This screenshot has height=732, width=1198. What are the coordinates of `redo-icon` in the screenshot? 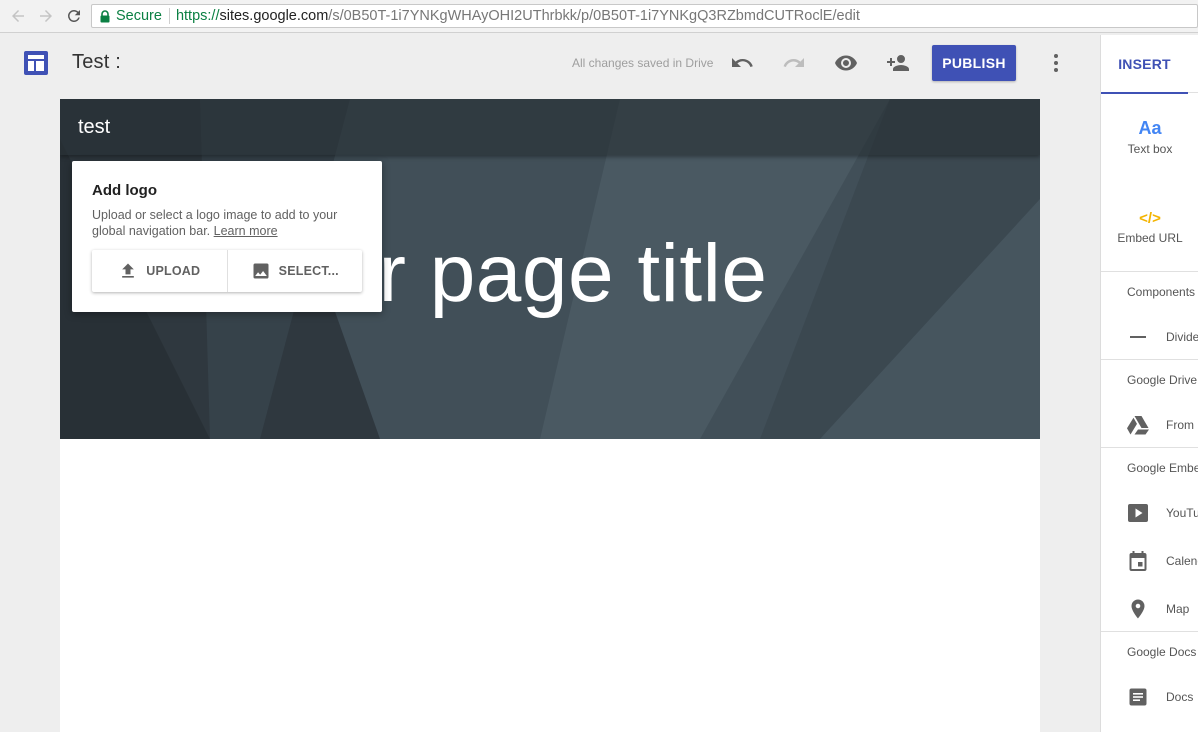 It's located at (794, 63).